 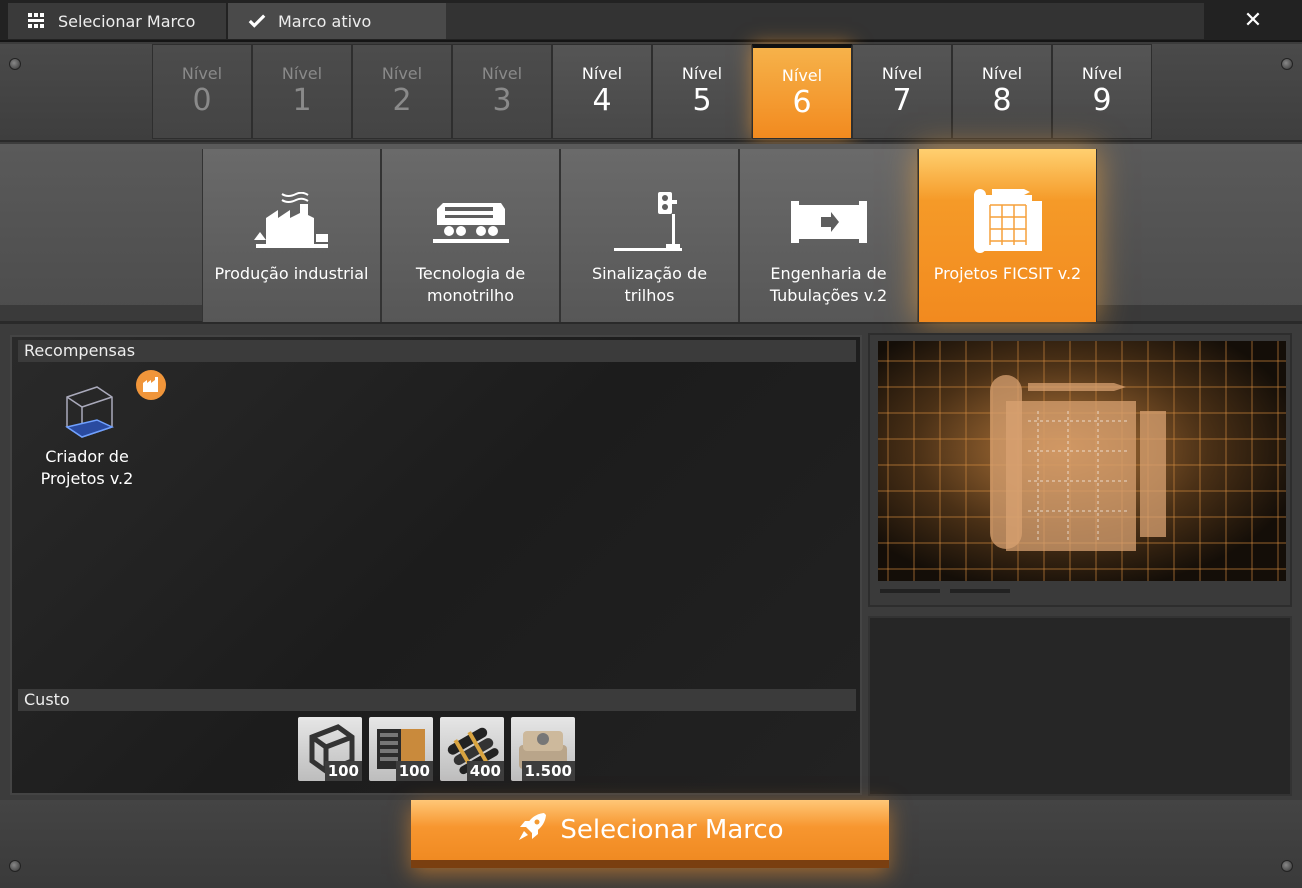 I want to click on tier-6: Nível 6, so click(x=802, y=91).